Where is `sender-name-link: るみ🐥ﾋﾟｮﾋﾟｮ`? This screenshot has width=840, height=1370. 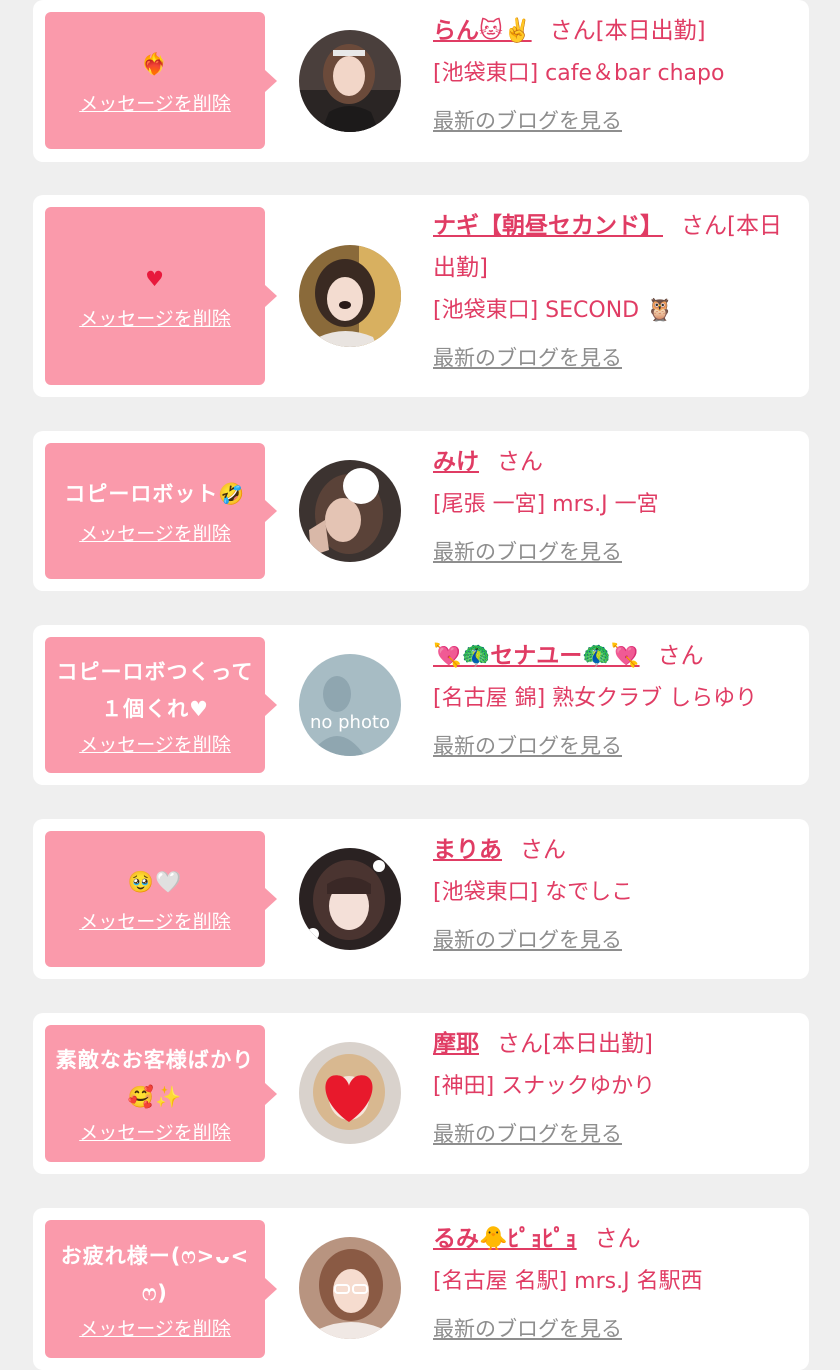 sender-name-link: るみ🐥ﾋﾟｮﾋﾟｮ is located at coordinates (505, 1239).